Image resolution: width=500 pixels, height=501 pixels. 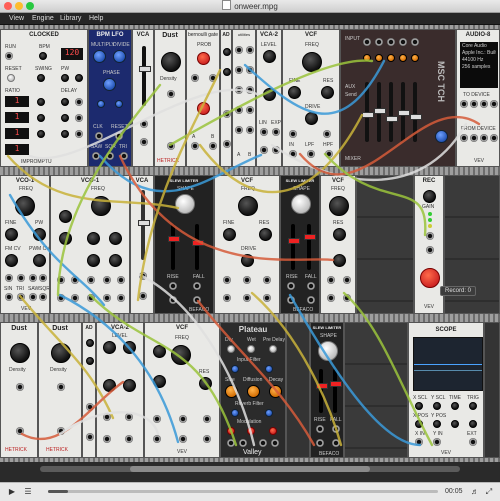 What do you see at coordinates (291, 300) in the screenshot?
I see `slew-in-jack` at bounding box center [291, 300].